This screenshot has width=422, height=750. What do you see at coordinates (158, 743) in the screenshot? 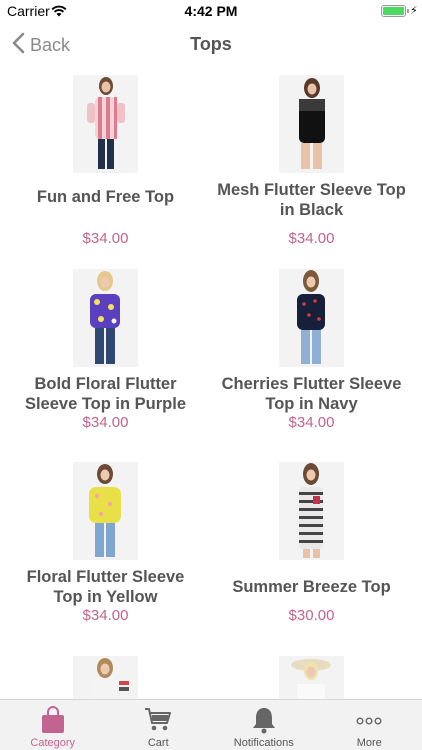
I see `tab-label: Cart` at bounding box center [158, 743].